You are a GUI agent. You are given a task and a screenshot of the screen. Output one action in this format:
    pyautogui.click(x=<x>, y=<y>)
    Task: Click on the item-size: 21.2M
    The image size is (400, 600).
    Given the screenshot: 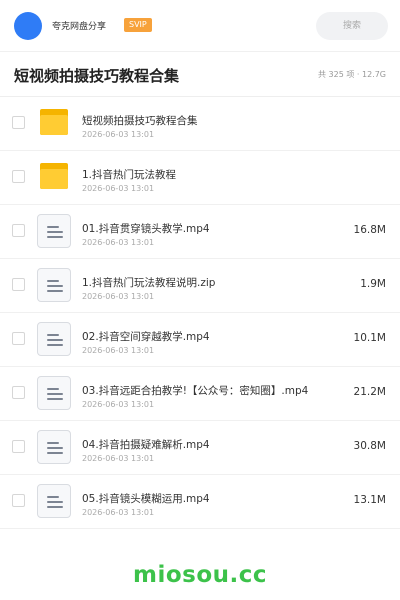 What is the action you would take?
    pyautogui.click(x=369, y=392)
    